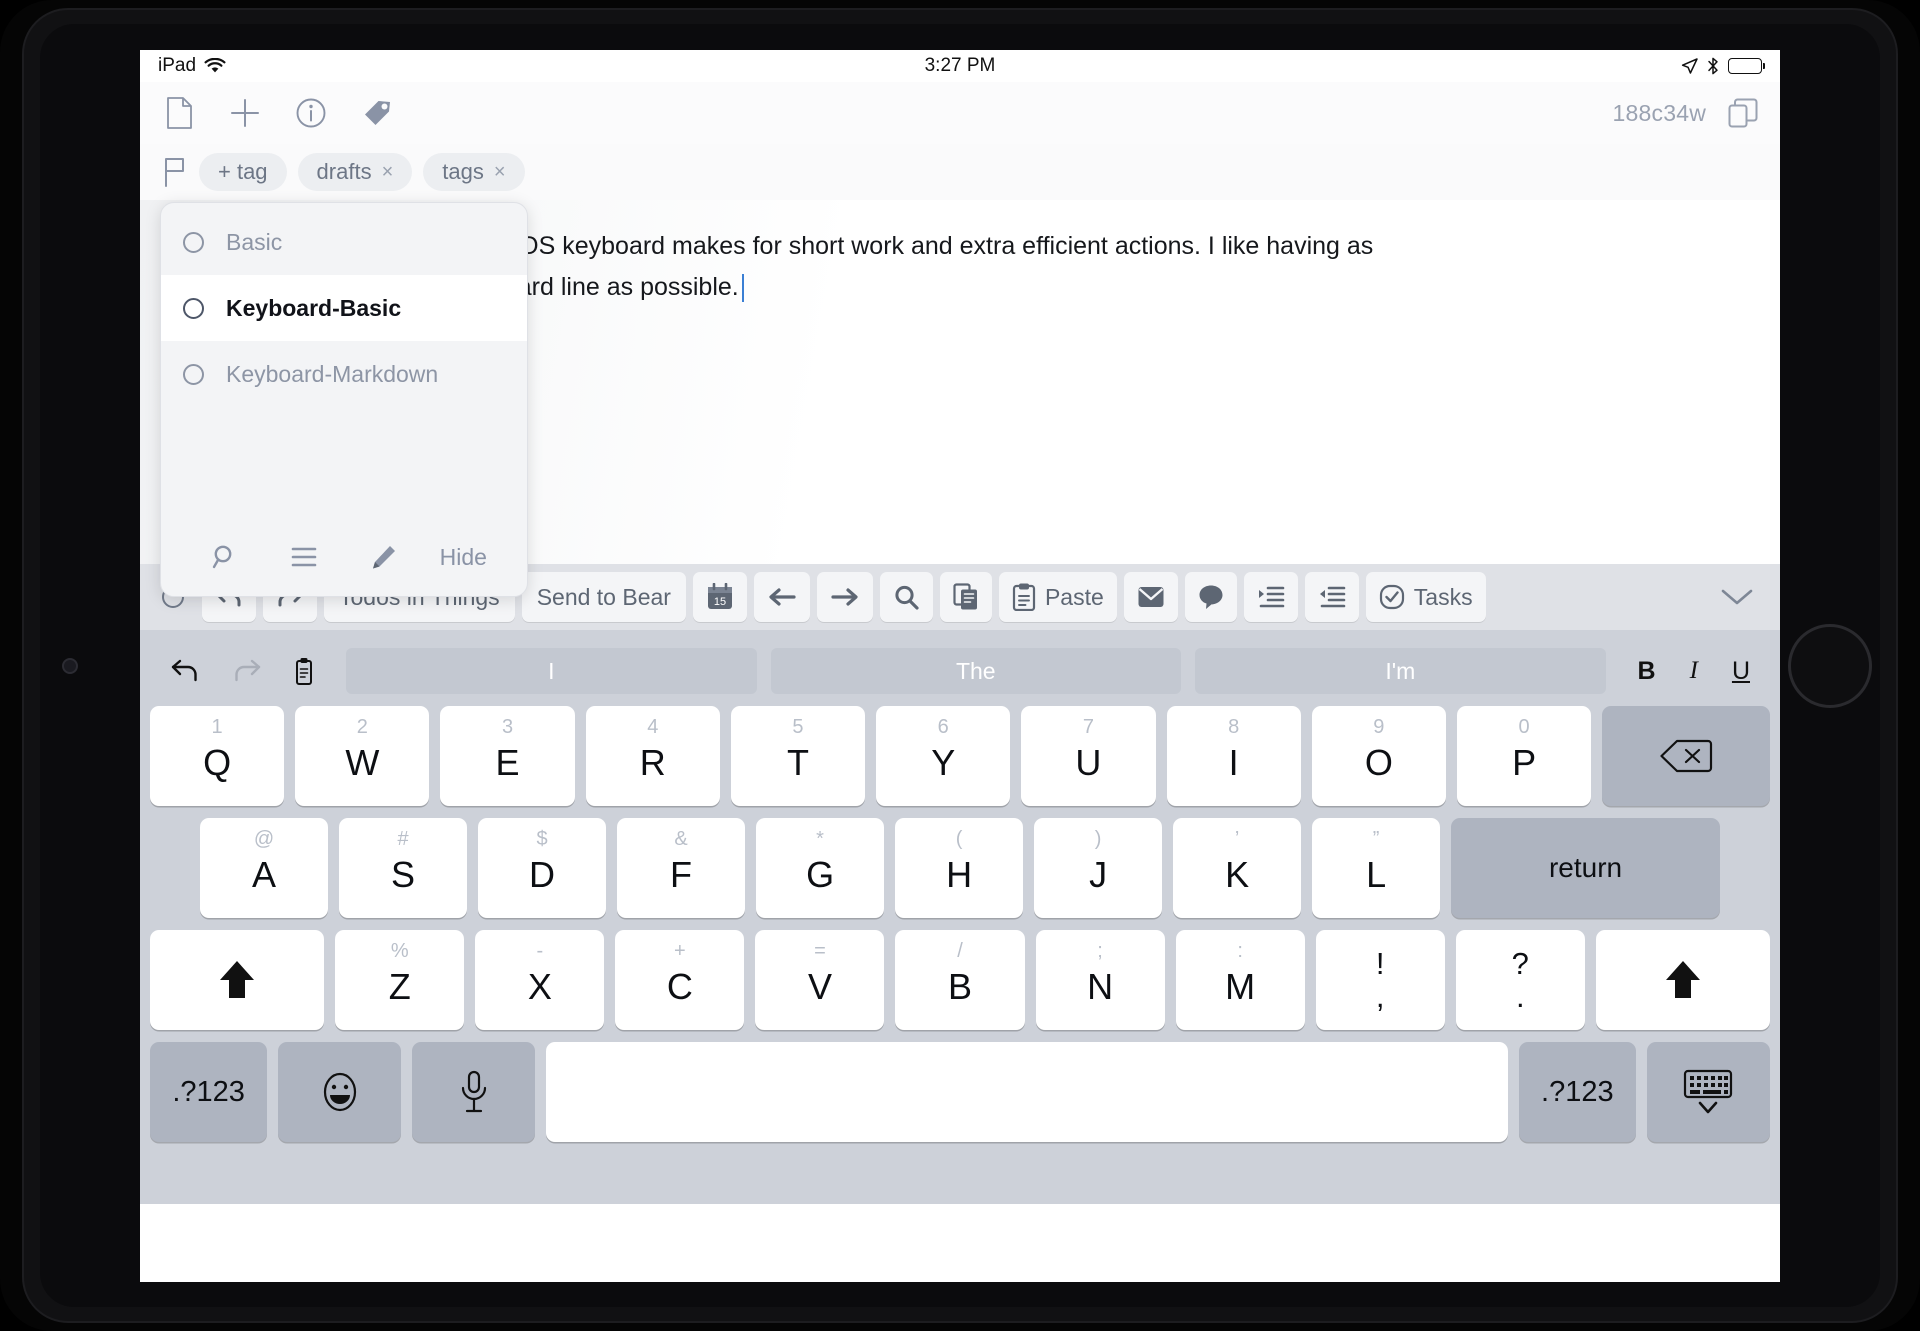  I want to click on microphone-icon, so click(474, 1092).